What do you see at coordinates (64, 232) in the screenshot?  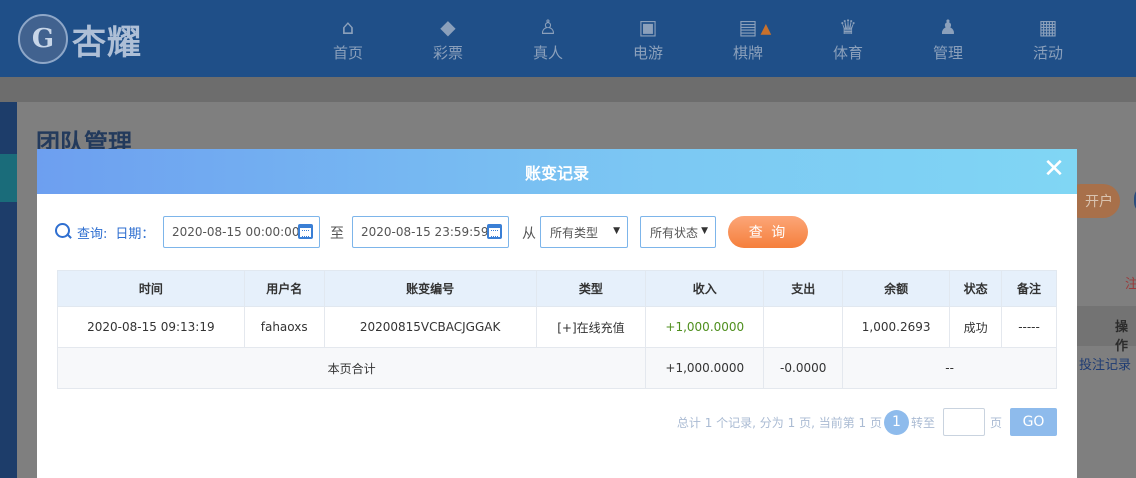 I see `search-icon` at bounding box center [64, 232].